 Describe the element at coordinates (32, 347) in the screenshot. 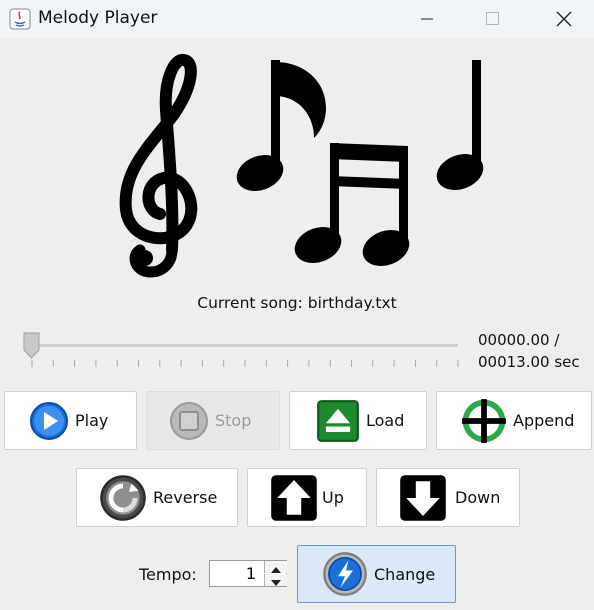

I see `slider-thumb` at that location.